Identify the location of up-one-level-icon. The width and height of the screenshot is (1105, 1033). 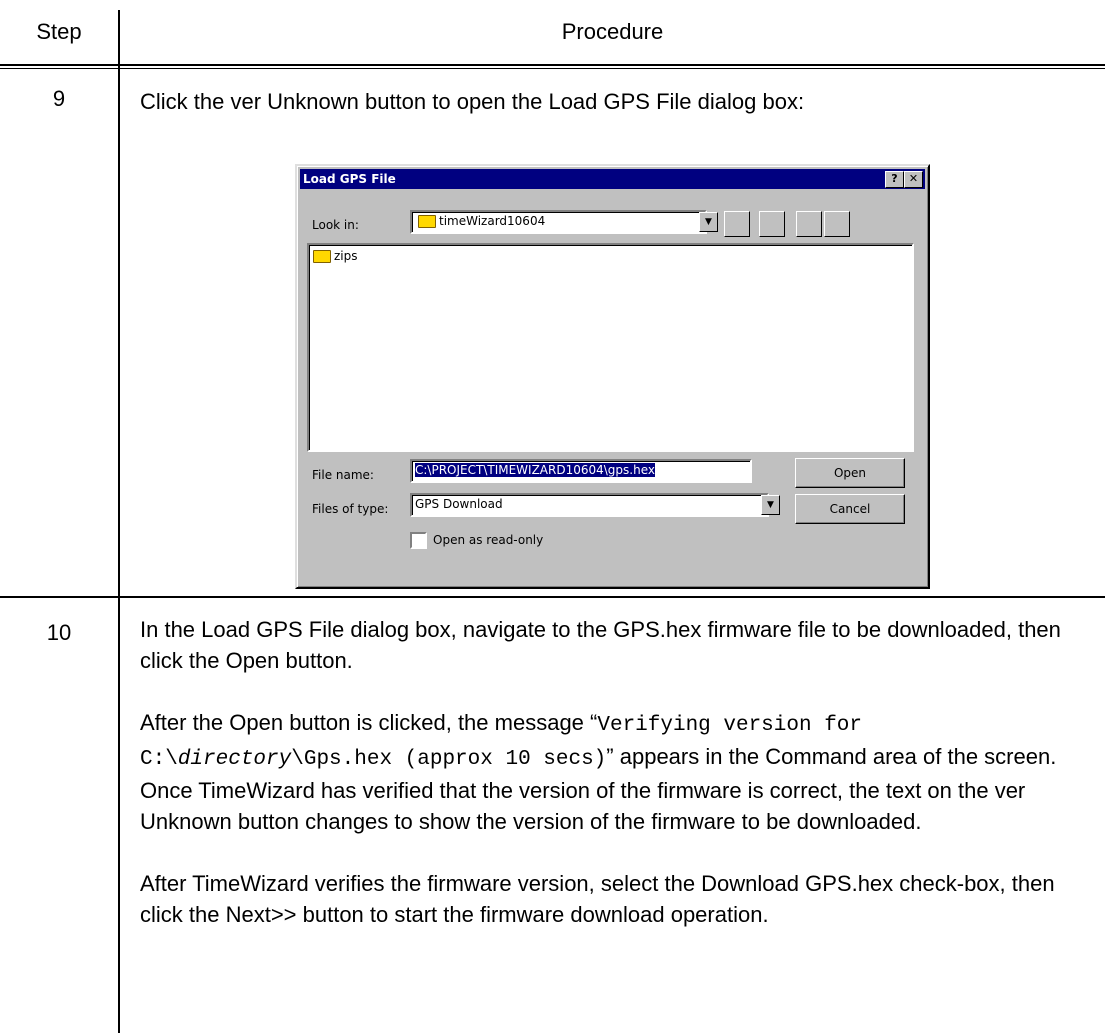
(737, 224).